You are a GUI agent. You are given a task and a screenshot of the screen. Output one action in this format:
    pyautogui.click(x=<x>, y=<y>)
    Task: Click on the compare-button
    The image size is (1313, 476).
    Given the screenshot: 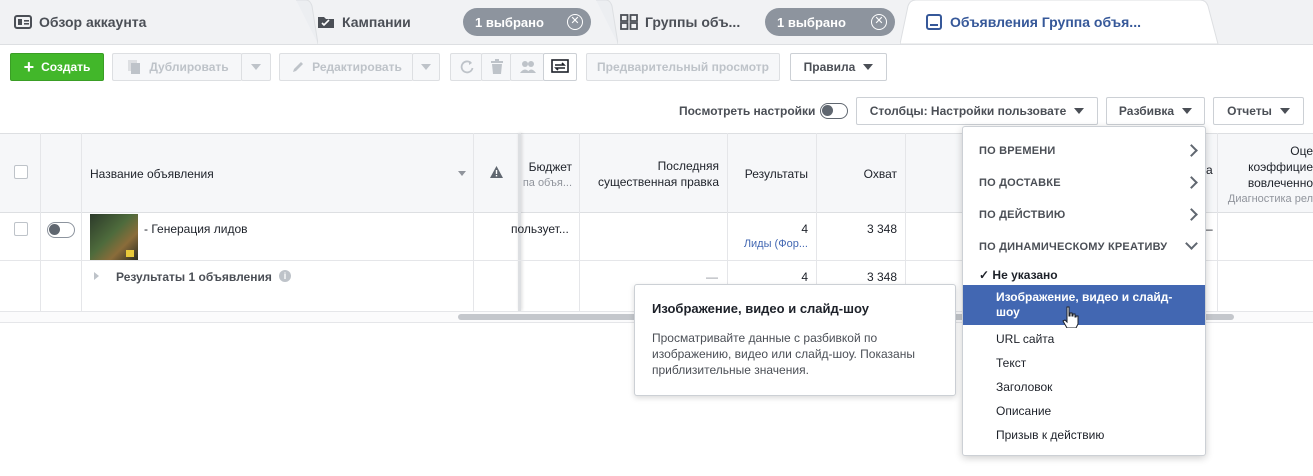 What is the action you would take?
    pyautogui.click(x=560, y=67)
    